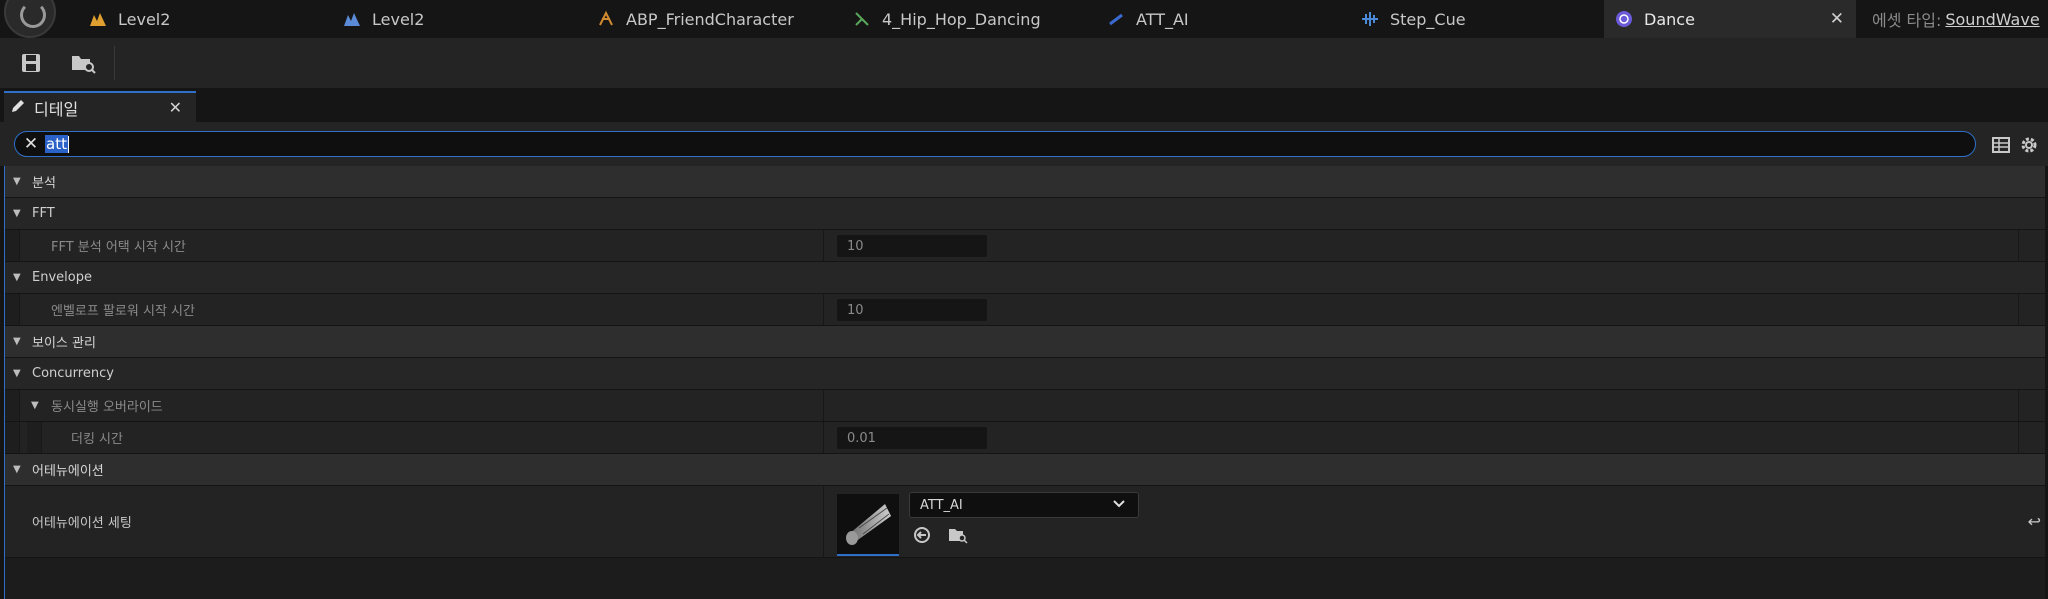  What do you see at coordinates (1730, 19) in the screenshot?
I see `tab-dance: Dance ✕` at bounding box center [1730, 19].